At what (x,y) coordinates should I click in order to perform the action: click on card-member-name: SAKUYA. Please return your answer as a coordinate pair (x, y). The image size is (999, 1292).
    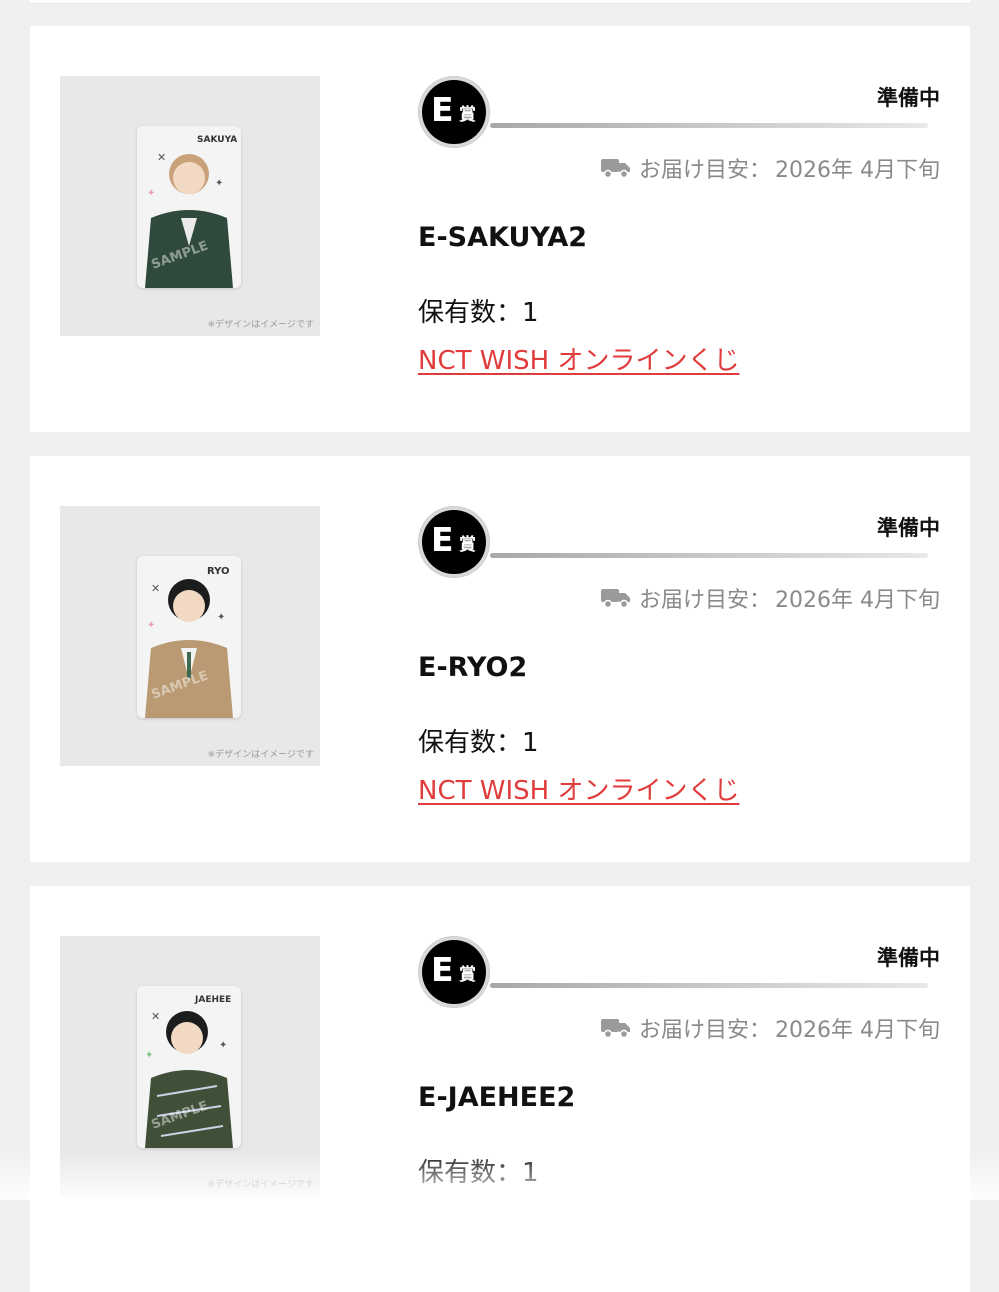
    Looking at the image, I should click on (217, 140).